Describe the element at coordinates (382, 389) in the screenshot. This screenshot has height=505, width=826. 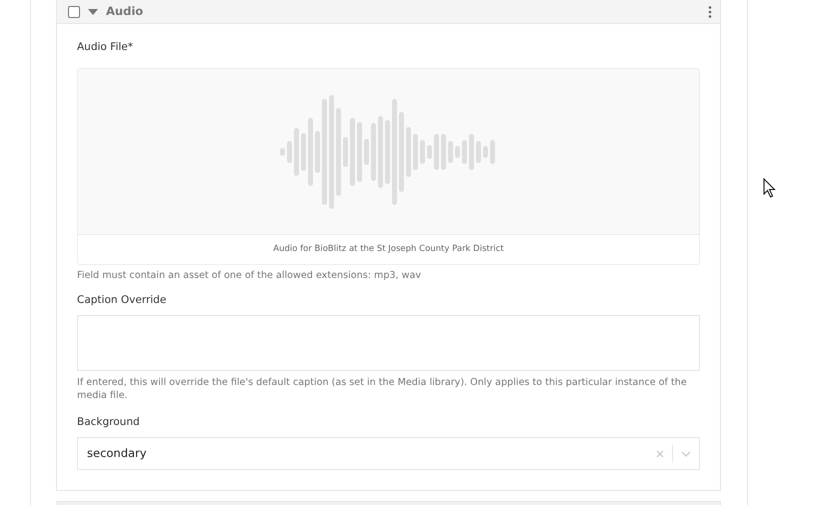
I see `help-text: If entered, this will override the file's default caption (as set in the Media library). Only applies to this particular instance of the media file.` at that location.